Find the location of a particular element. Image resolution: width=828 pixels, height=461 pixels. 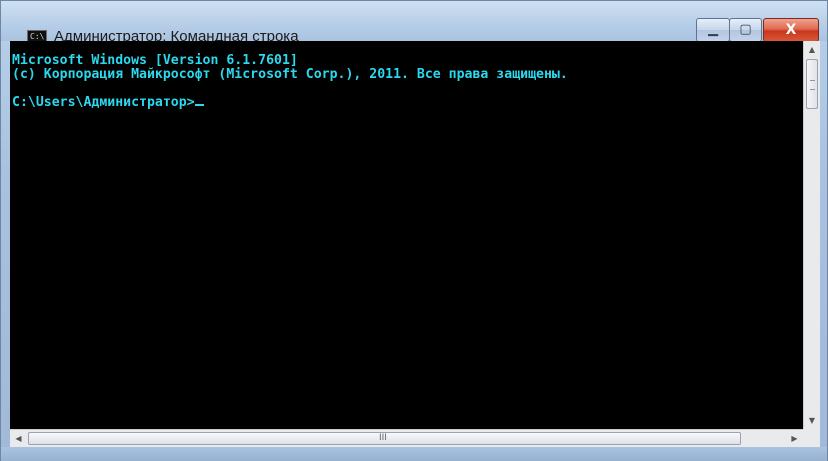

text-cursor is located at coordinates (199, 105).